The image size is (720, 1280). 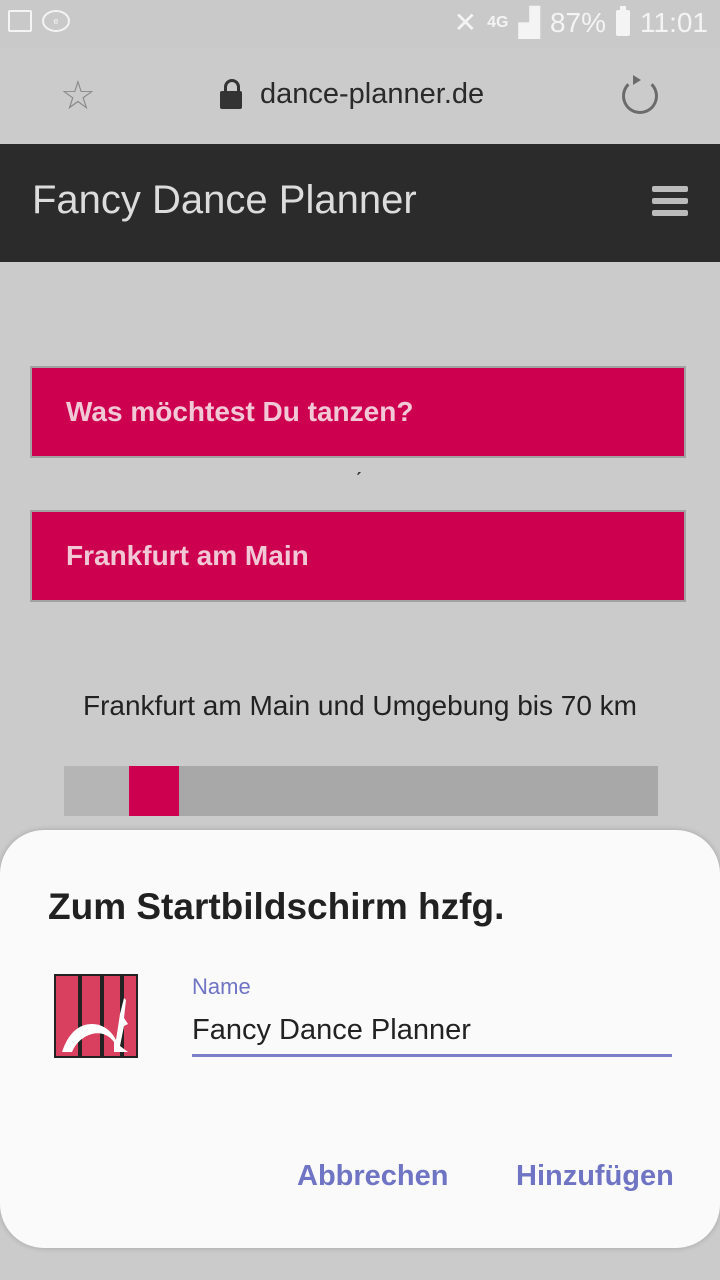 What do you see at coordinates (78, 96) in the screenshot?
I see `star-icon: ☆` at bounding box center [78, 96].